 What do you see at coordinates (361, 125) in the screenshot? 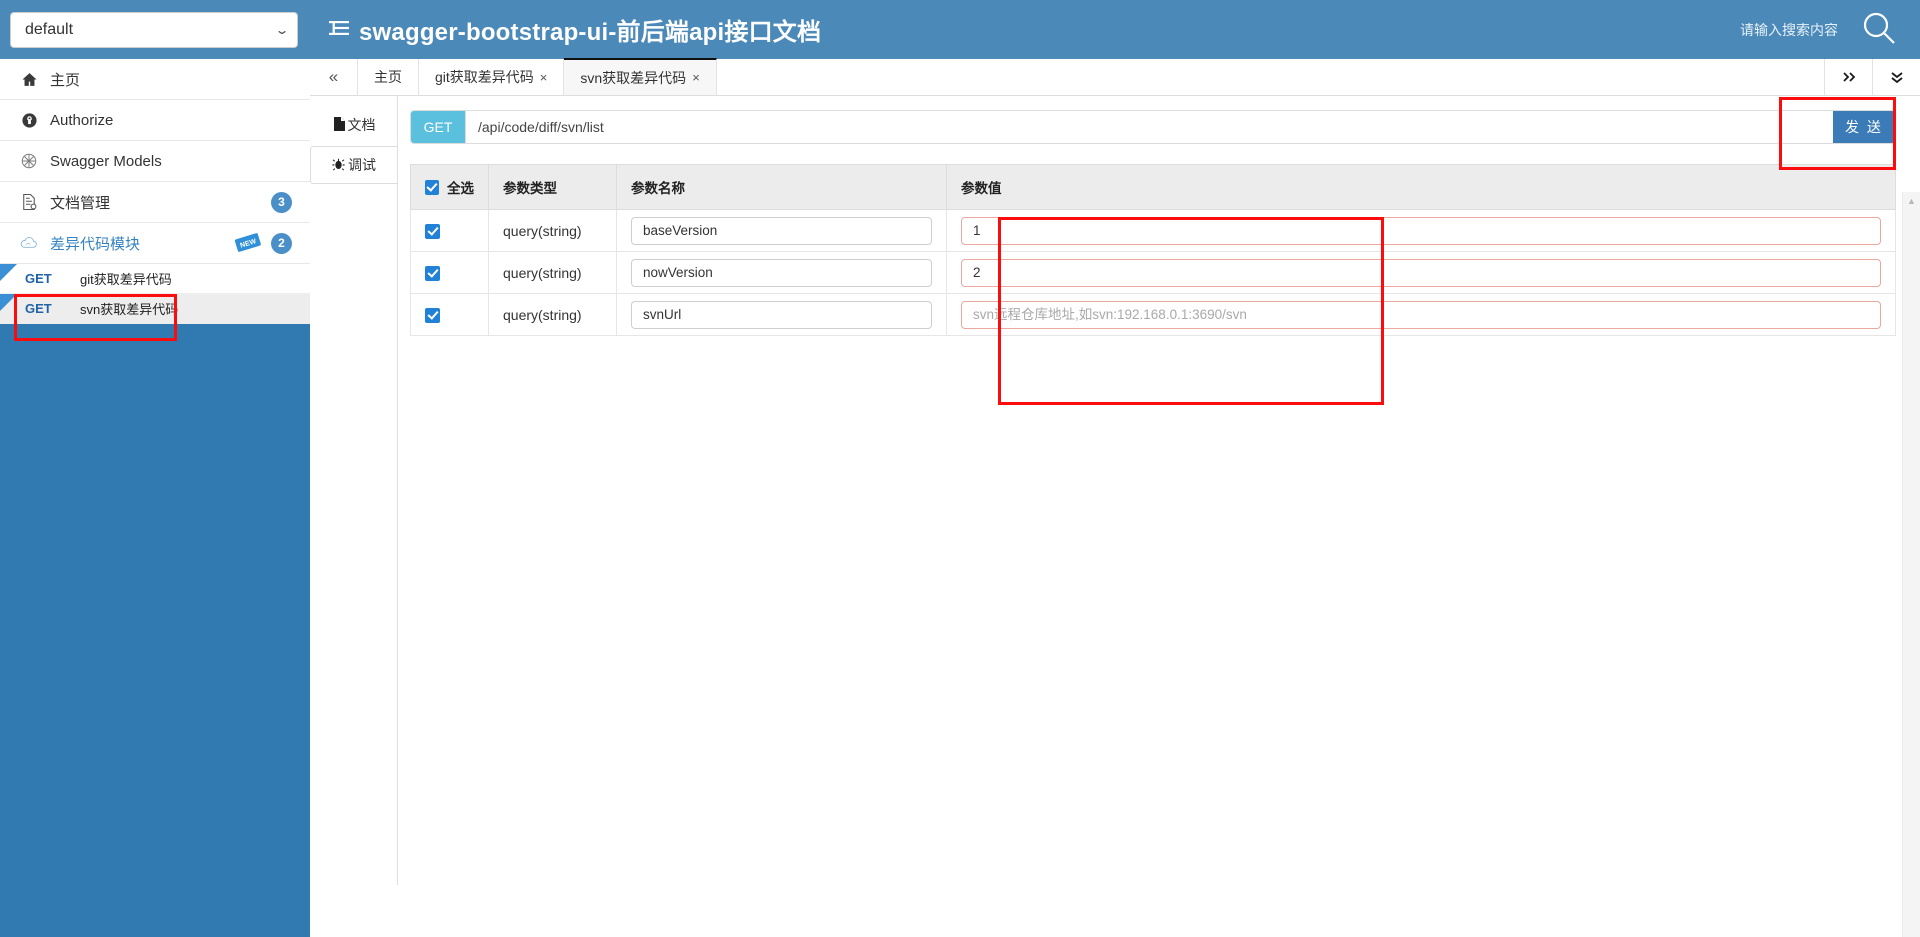
I see `vtab-label: 文档` at bounding box center [361, 125].